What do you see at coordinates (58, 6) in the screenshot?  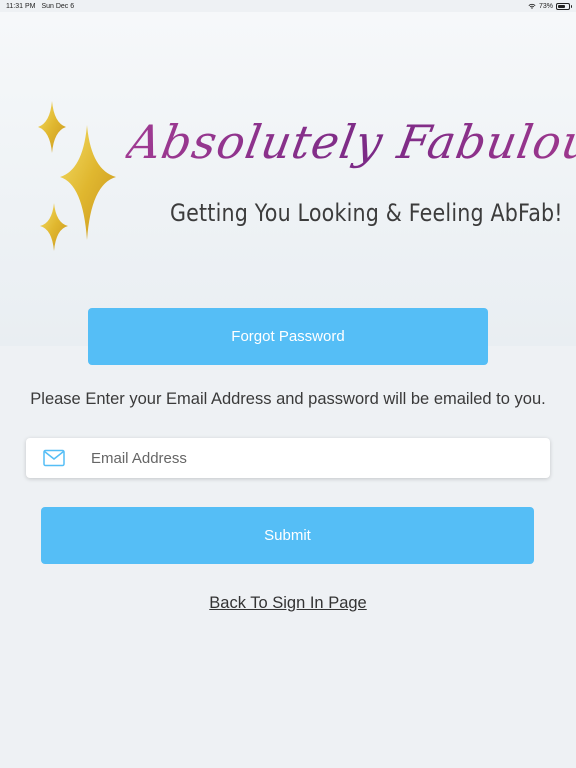 I see `status-date: Sun Dec 6` at bounding box center [58, 6].